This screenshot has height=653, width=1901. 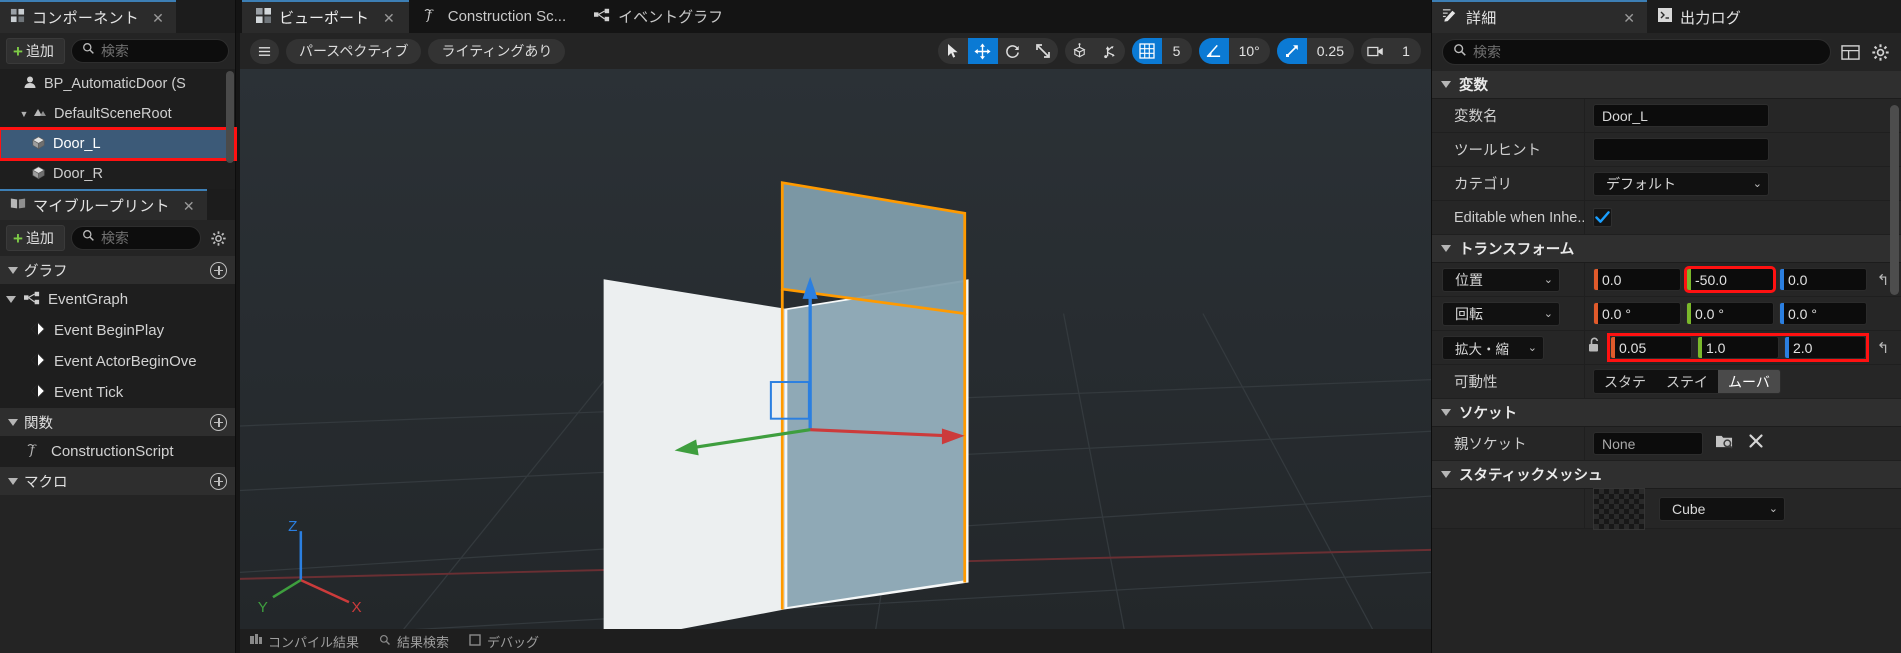 What do you see at coordinates (1749, 381) in the screenshot?
I see `mobility-option-movable: ムーバ` at bounding box center [1749, 381].